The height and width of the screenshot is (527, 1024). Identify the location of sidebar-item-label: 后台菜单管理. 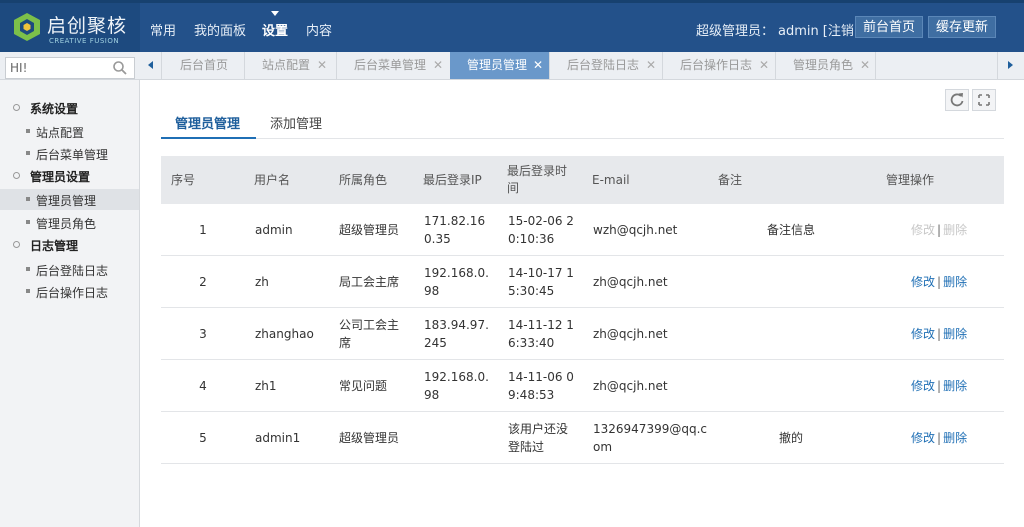
(72, 155).